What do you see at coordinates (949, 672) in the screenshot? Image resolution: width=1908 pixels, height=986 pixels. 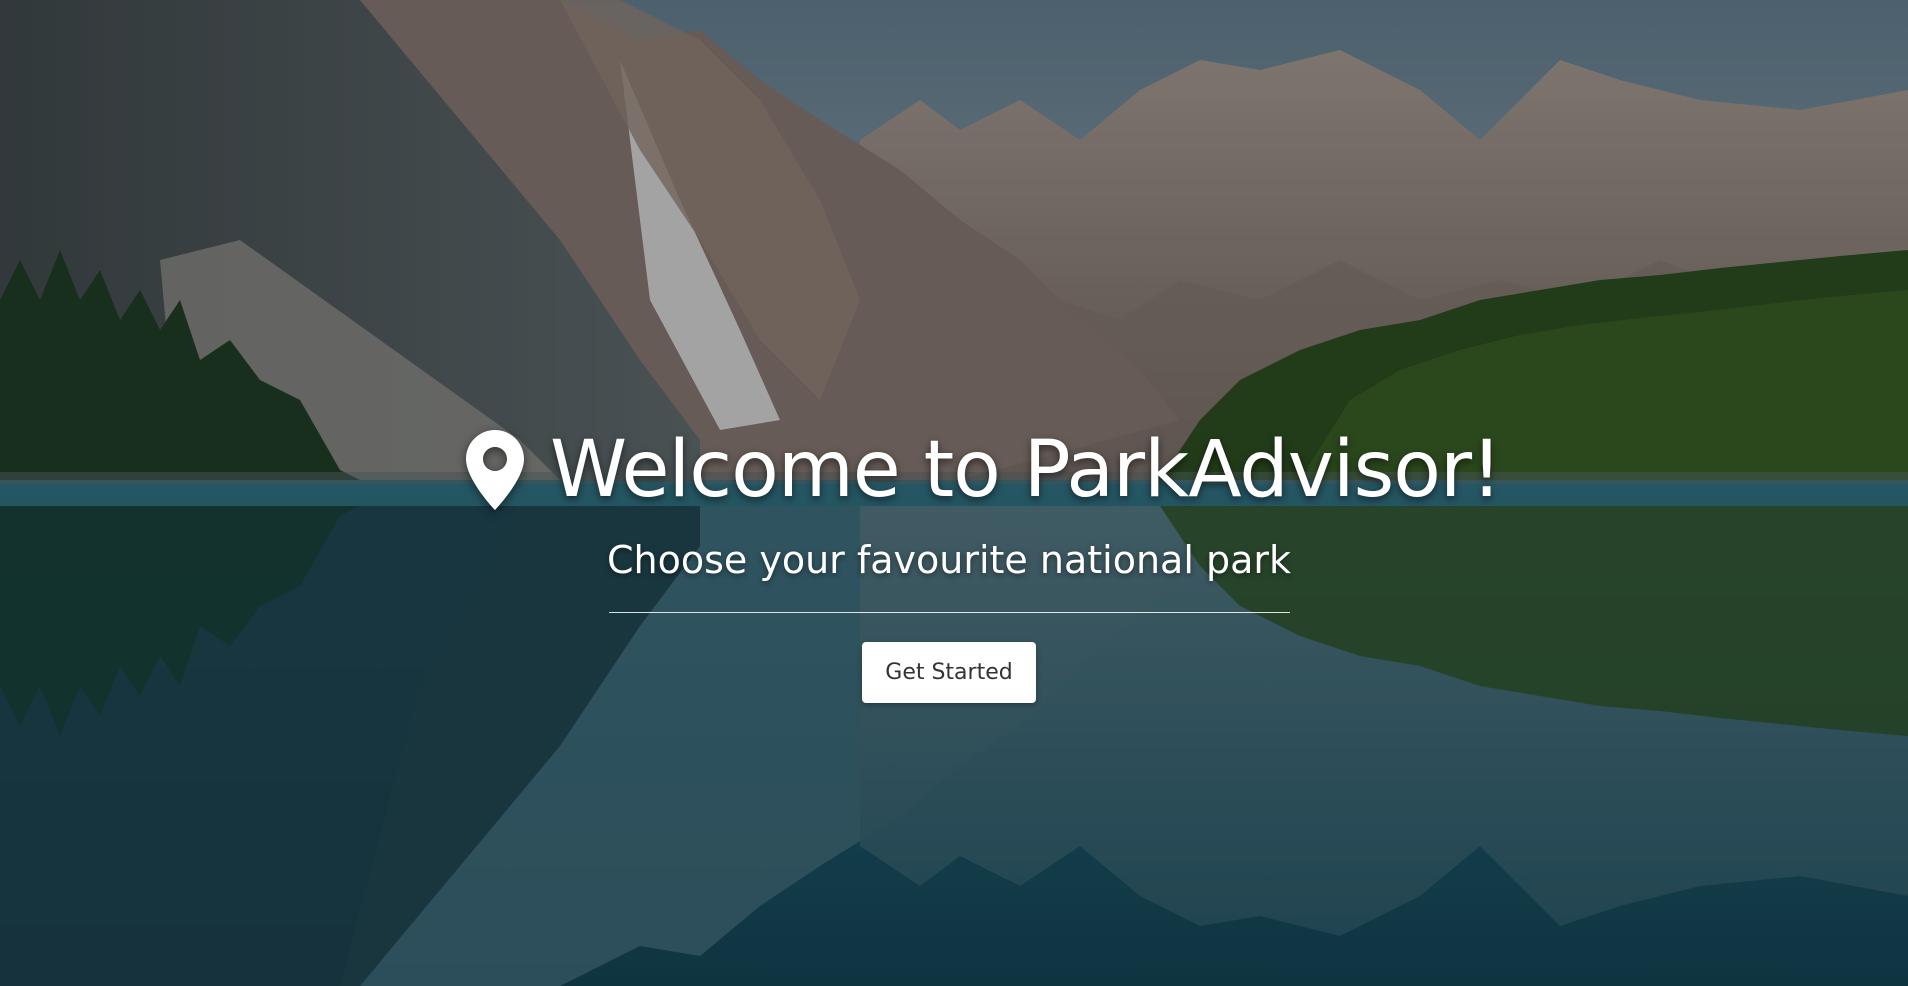 I see `get-started-button: Get Started` at bounding box center [949, 672].